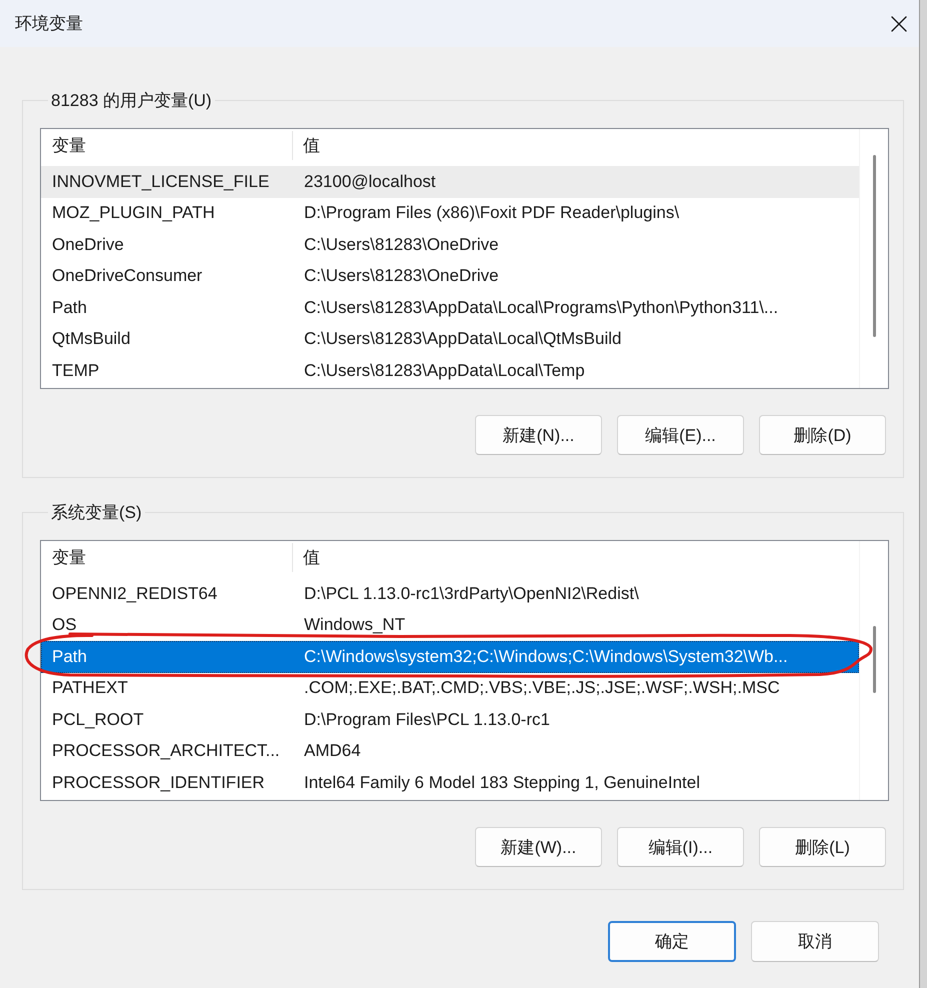  I want to click on variable-name-cell-text: MOZ_PLUGIN_PATH, so click(133, 213).